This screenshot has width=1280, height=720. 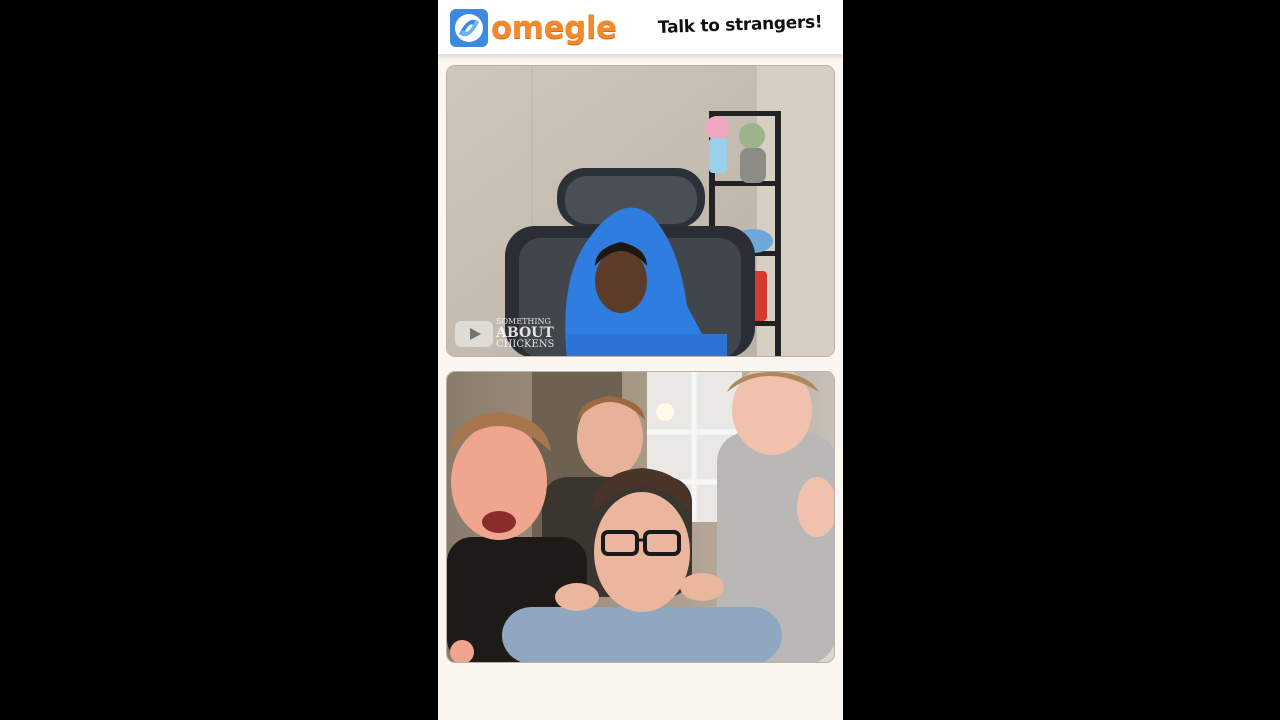 I want to click on stranger-video: SOMETHING ABOUT CHICKENS, so click(x=640, y=211).